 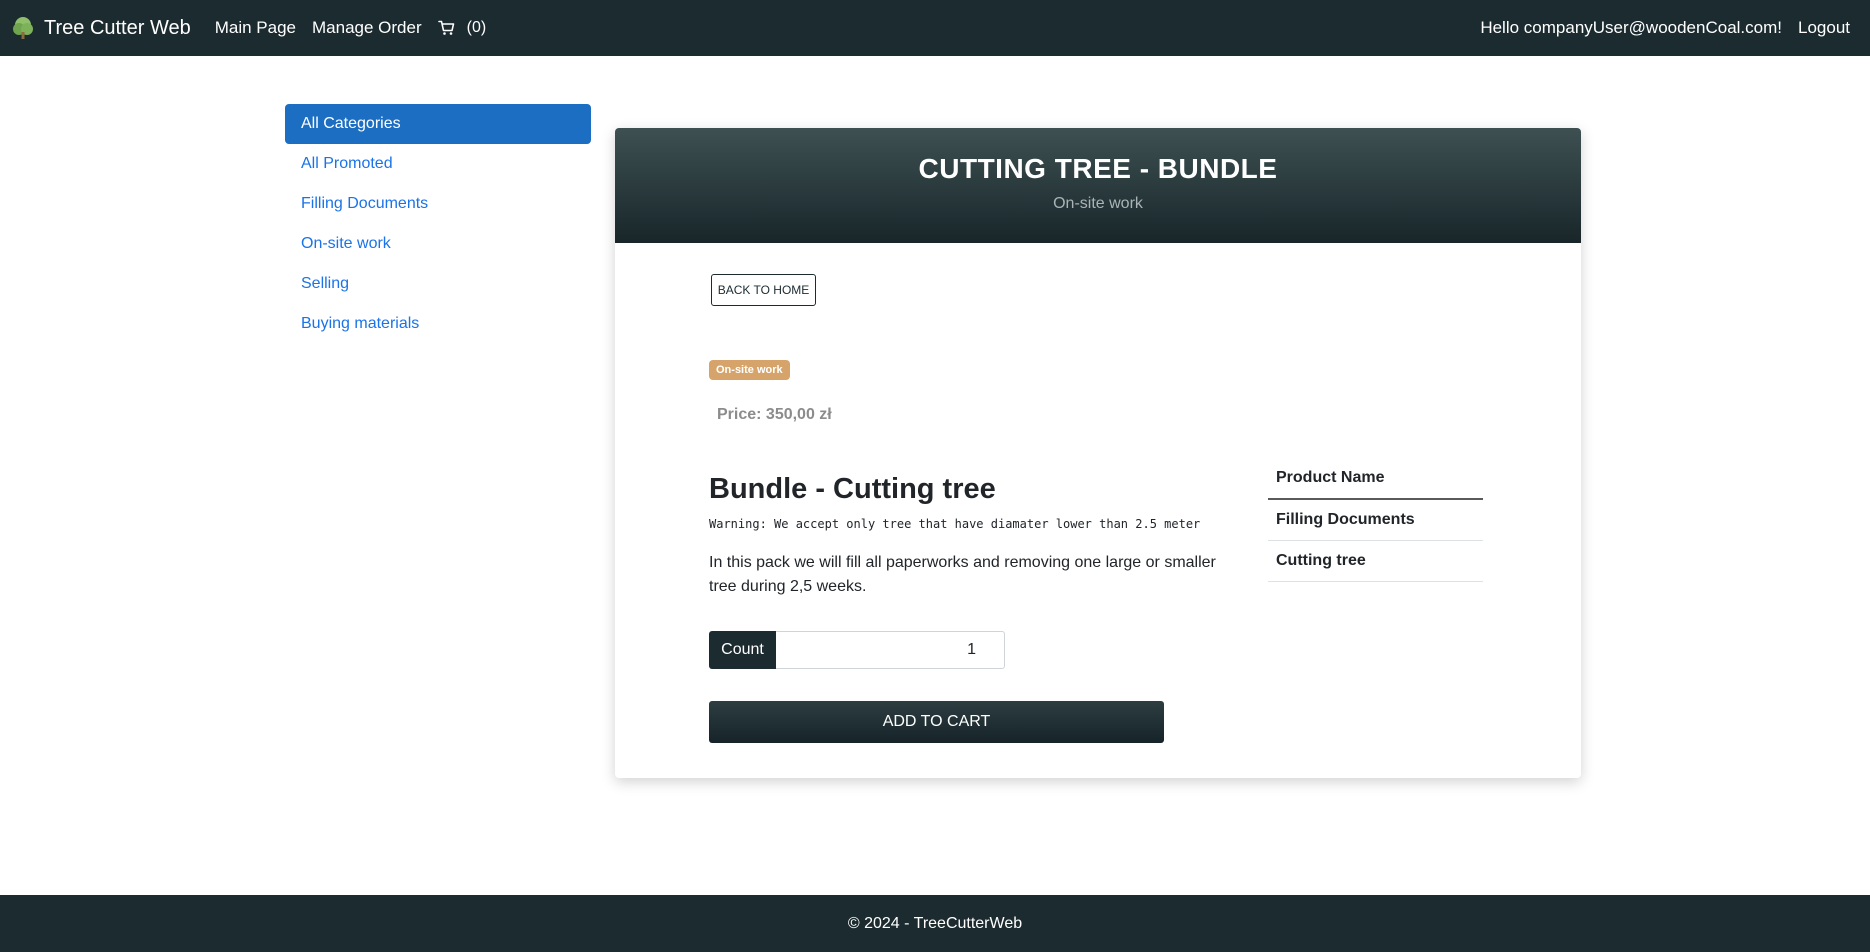 I want to click on brand-name: Tree Cutter Web, so click(x=117, y=27).